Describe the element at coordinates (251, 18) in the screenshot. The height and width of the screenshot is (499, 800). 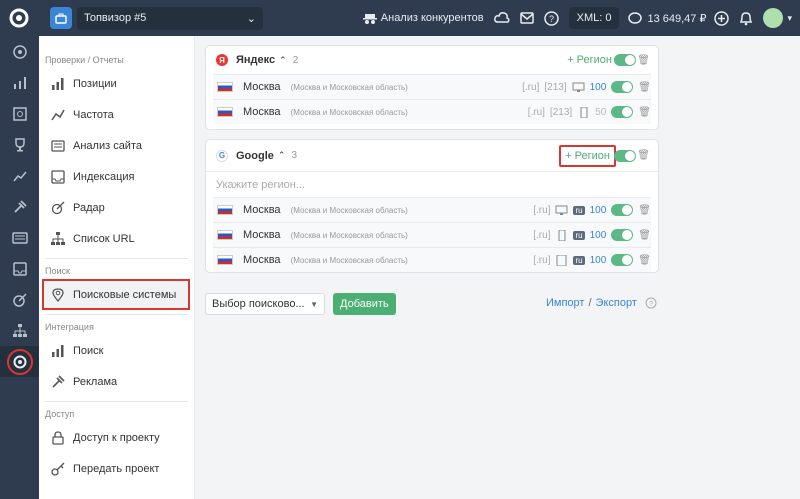
I see `chevron-down-icon: ⌄` at that location.